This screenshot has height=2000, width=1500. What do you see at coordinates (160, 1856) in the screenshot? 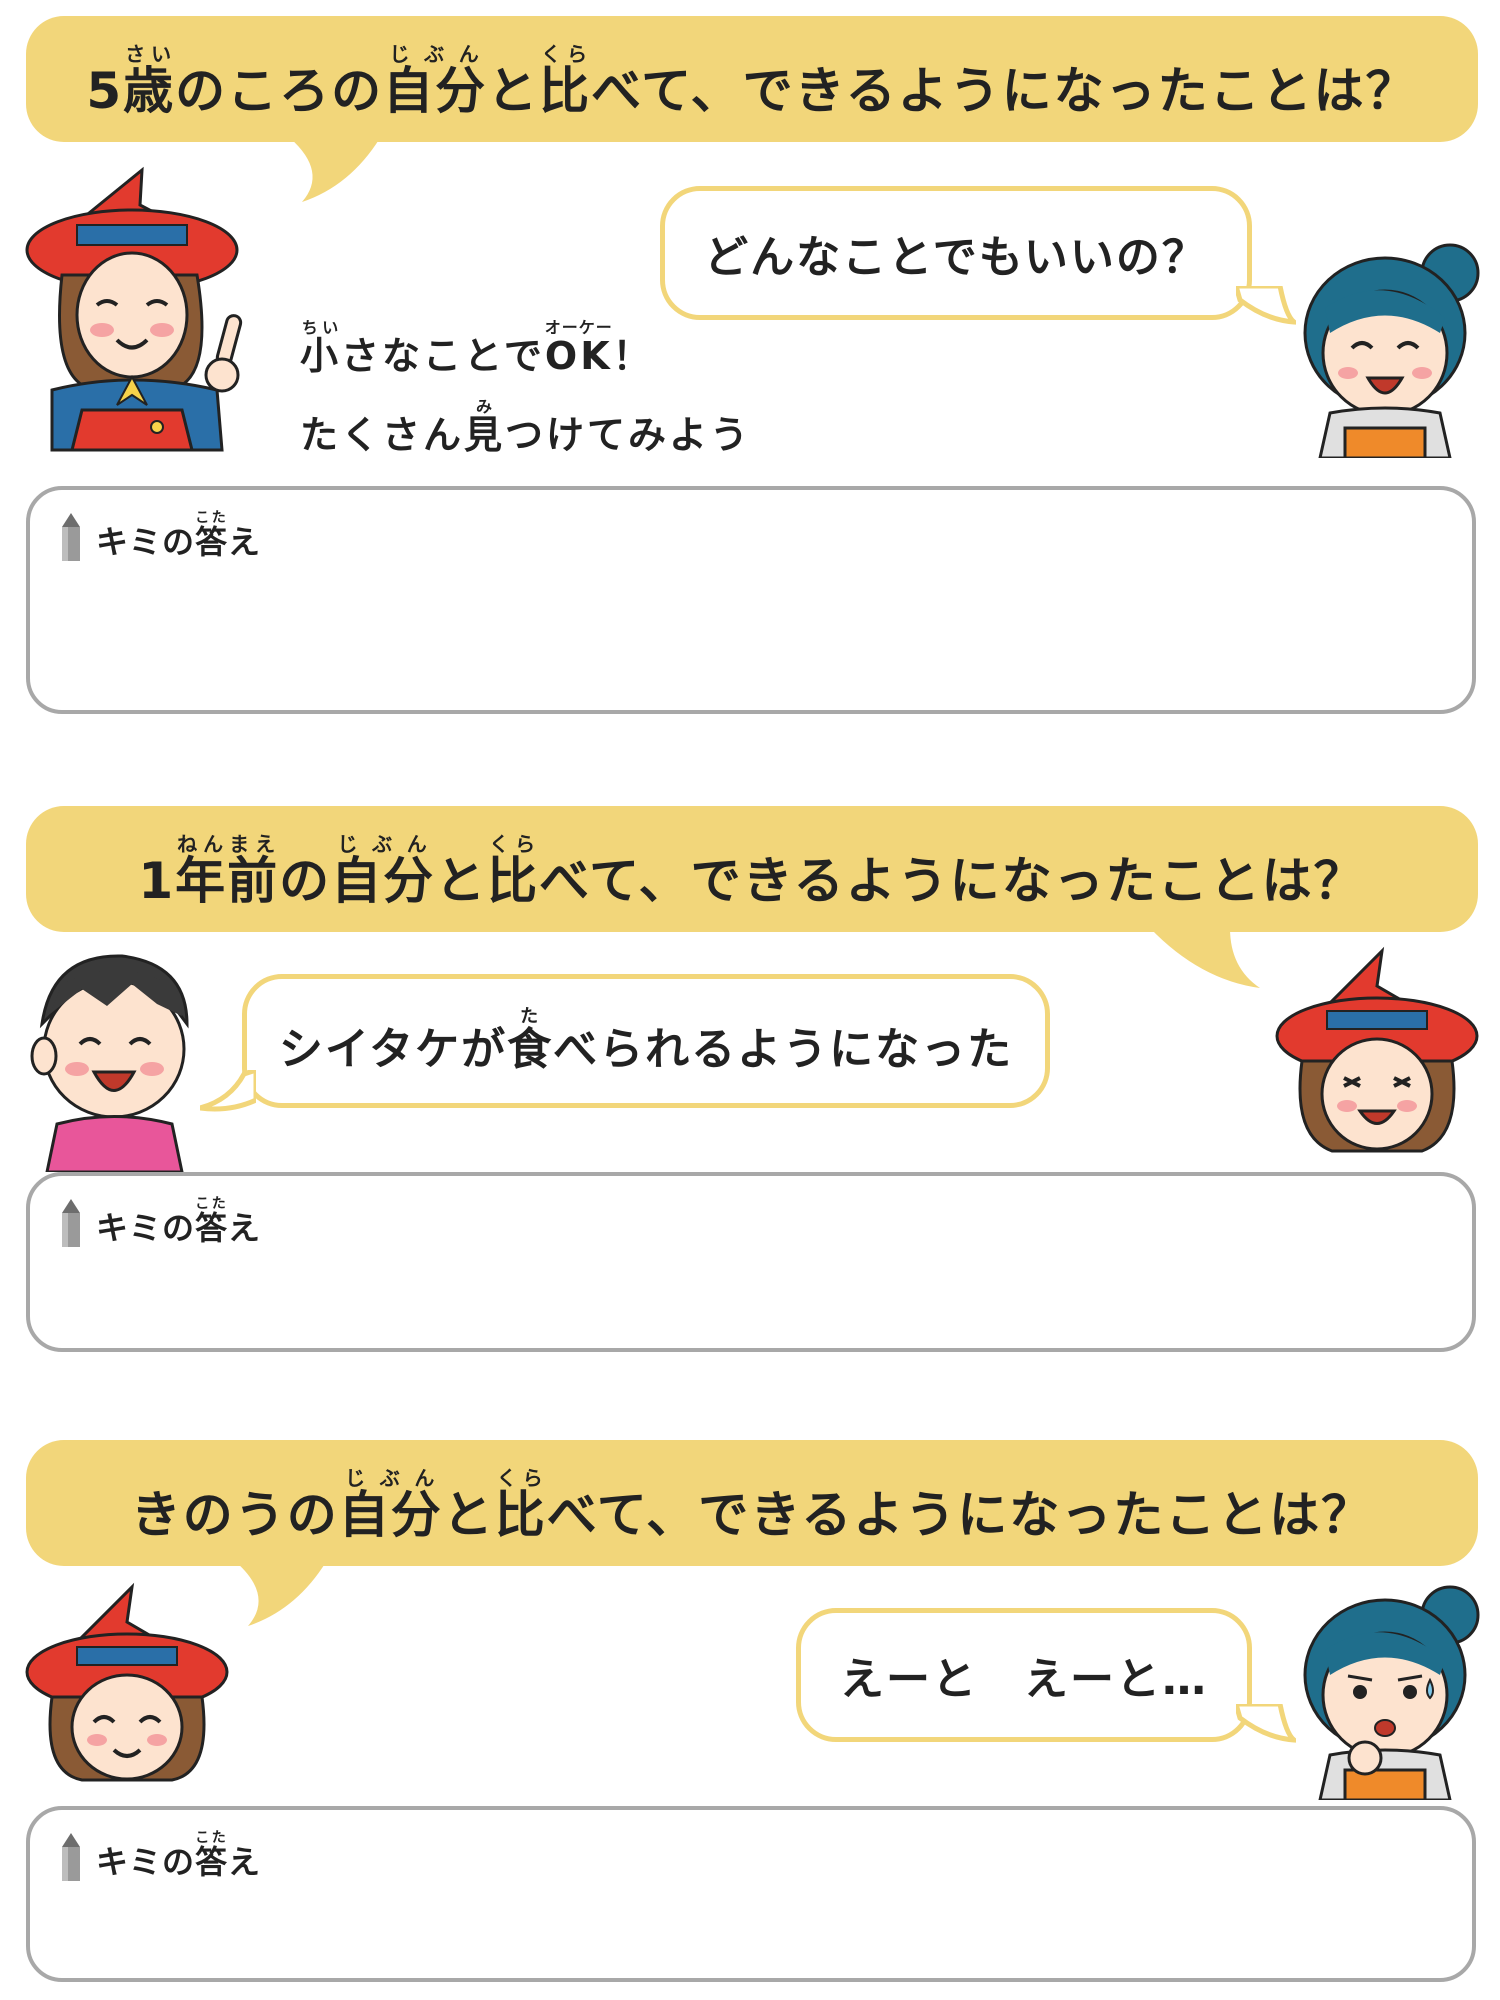
I see `answer-label: キミの答こたえ` at bounding box center [160, 1856].